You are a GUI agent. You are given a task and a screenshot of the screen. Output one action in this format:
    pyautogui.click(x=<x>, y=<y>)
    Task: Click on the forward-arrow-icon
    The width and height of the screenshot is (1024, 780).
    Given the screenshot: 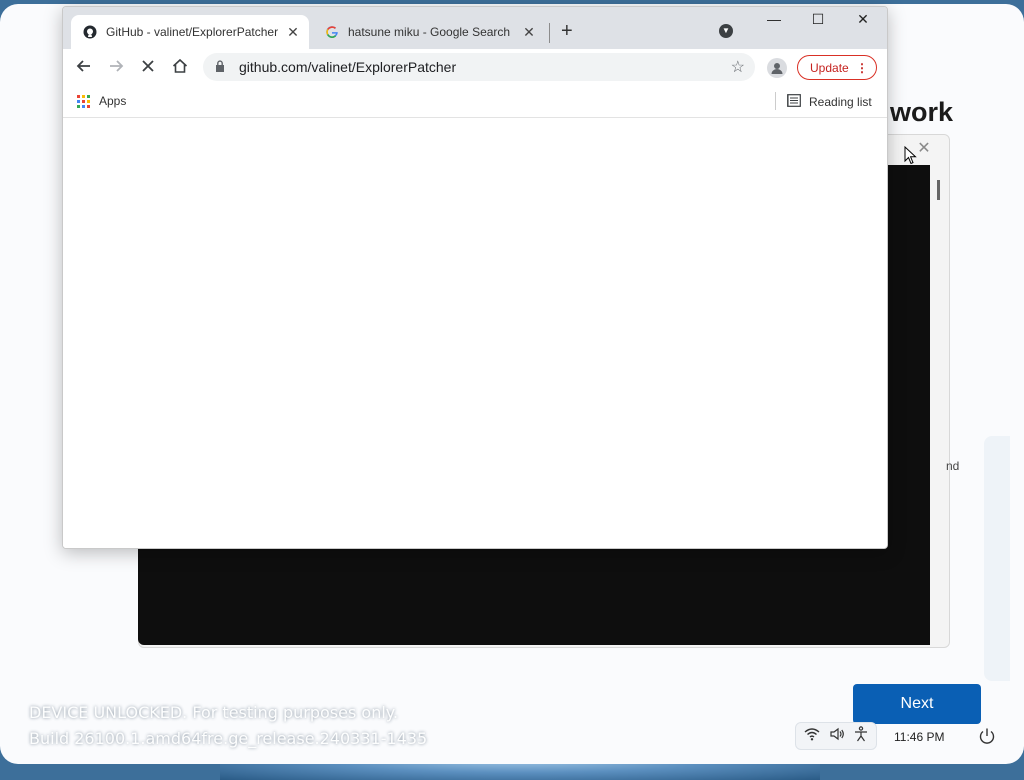 What is the action you would take?
    pyautogui.click(x=116, y=68)
    